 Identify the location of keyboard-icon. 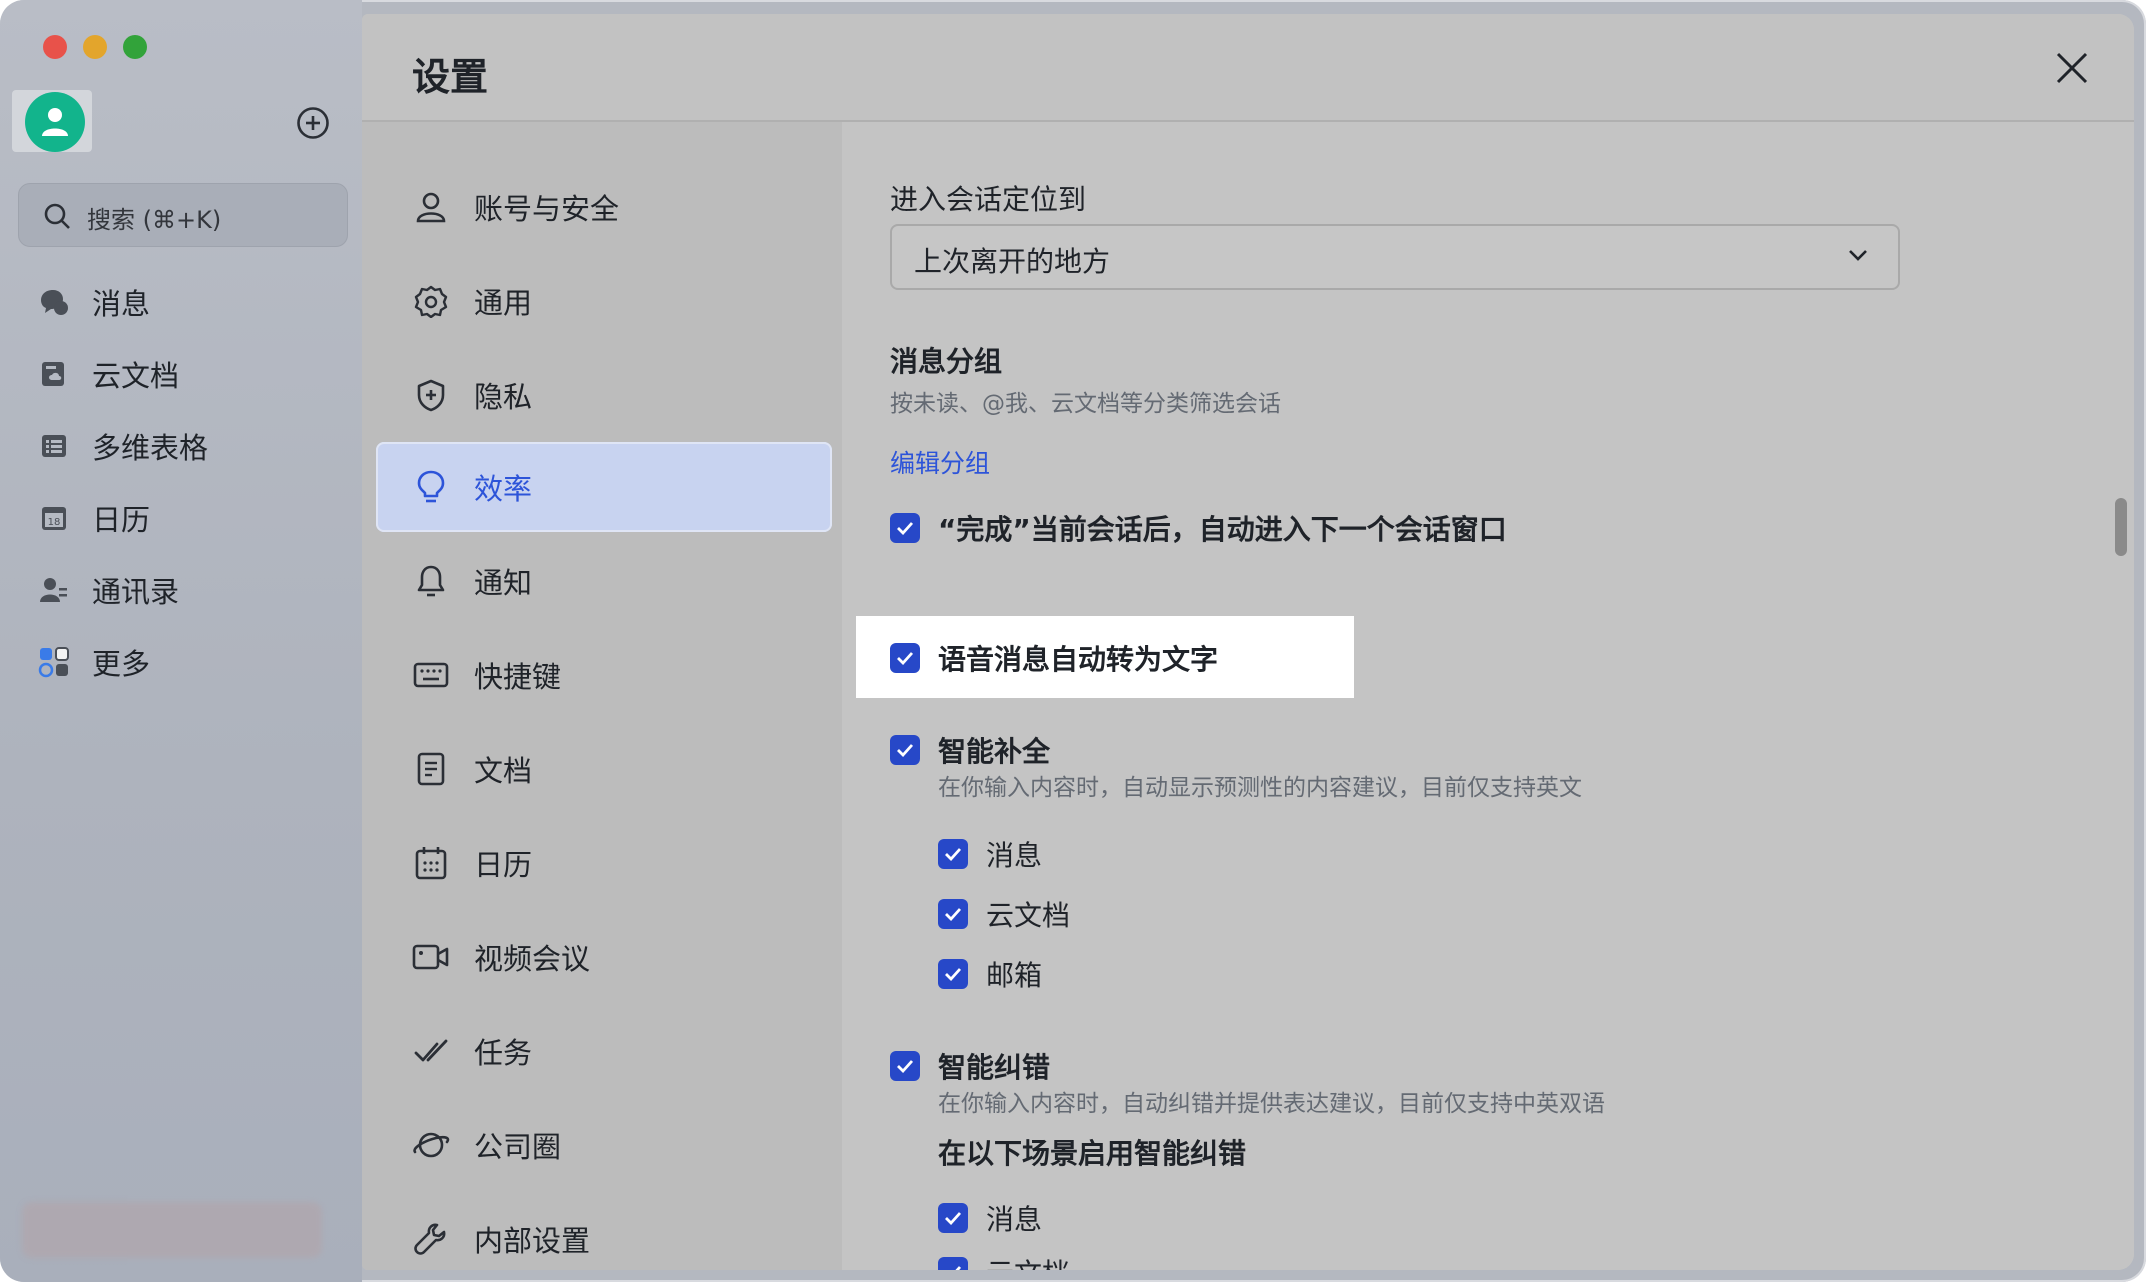
(431, 675).